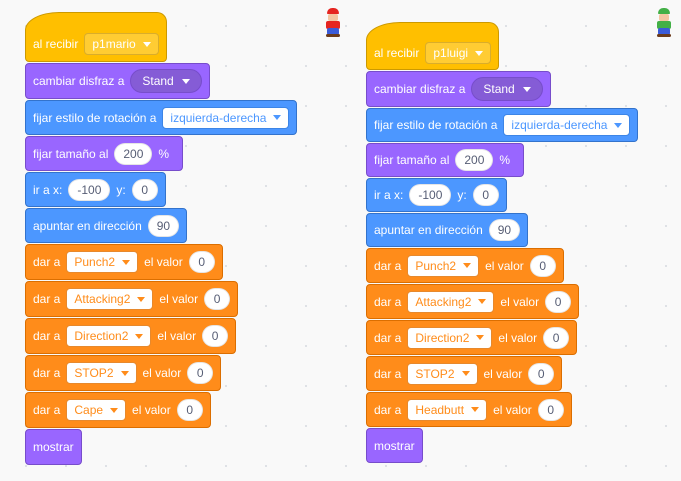 The height and width of the screenshot is (481, 681). What do you see at coordinates (664, 23) in the screenshot?
I see `luigi-sprite-icon` at bounding box center [664, 23].